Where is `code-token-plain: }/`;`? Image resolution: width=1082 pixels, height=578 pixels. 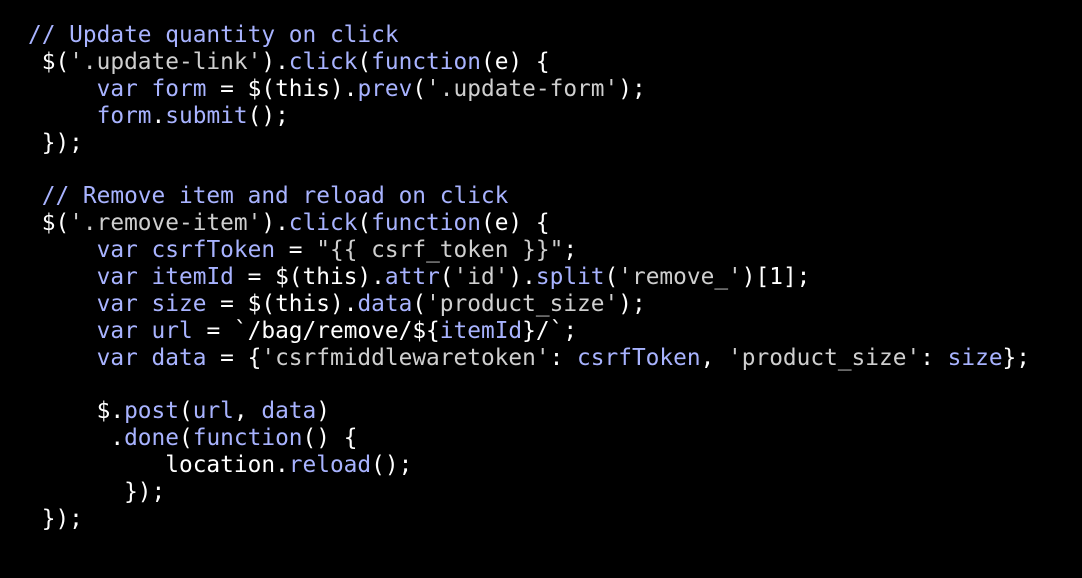
code-token-plain: }/`; is located at coordinates (550, 330).